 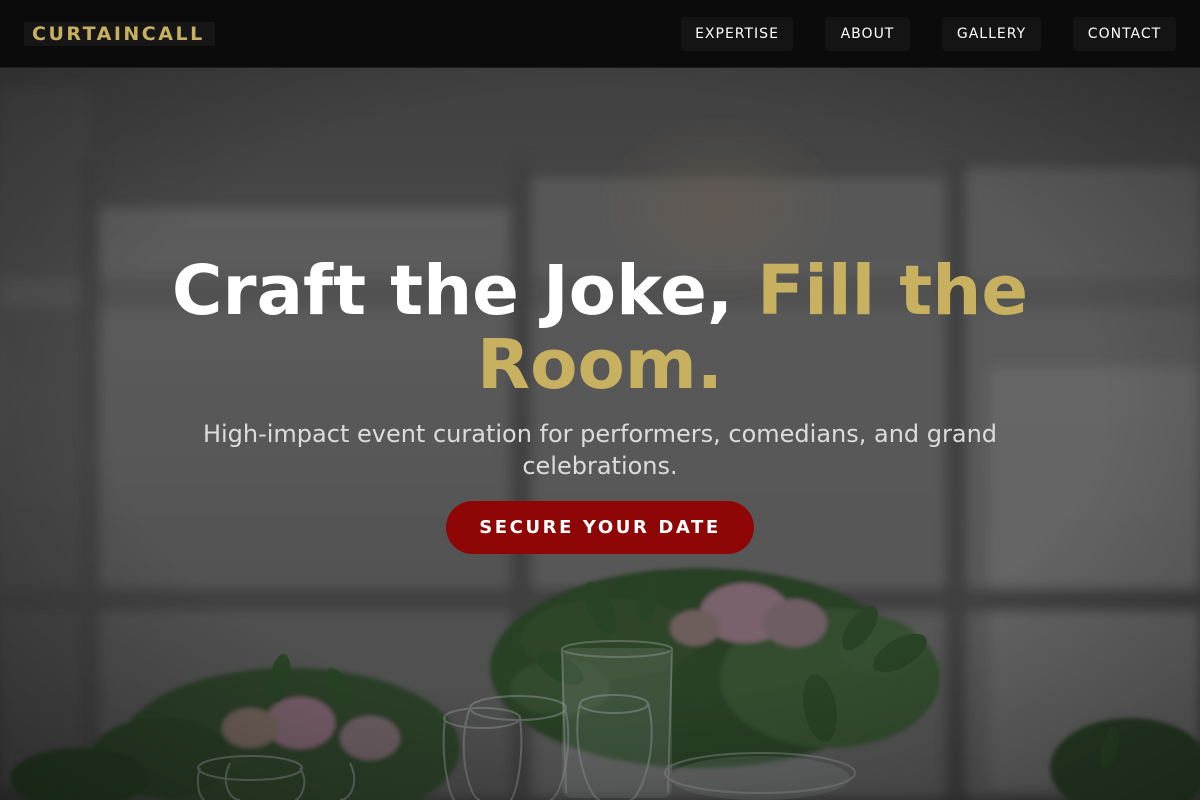 What do you see at coordinates (867, 34) in the screenshot?
I see `nav-link-about: ABOUT` at bounding box center [867, 34].